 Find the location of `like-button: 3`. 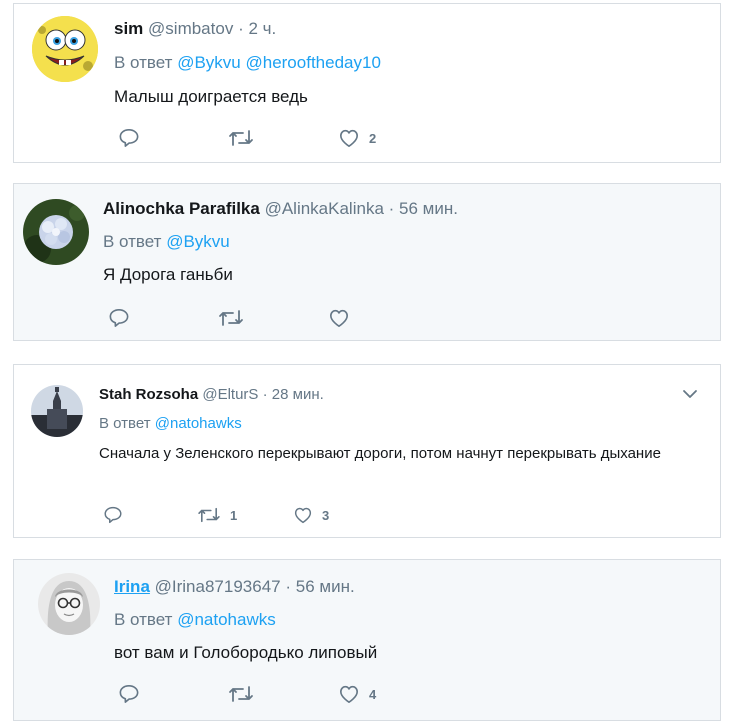

like-button: 3 is located at coordinates (311, 515).